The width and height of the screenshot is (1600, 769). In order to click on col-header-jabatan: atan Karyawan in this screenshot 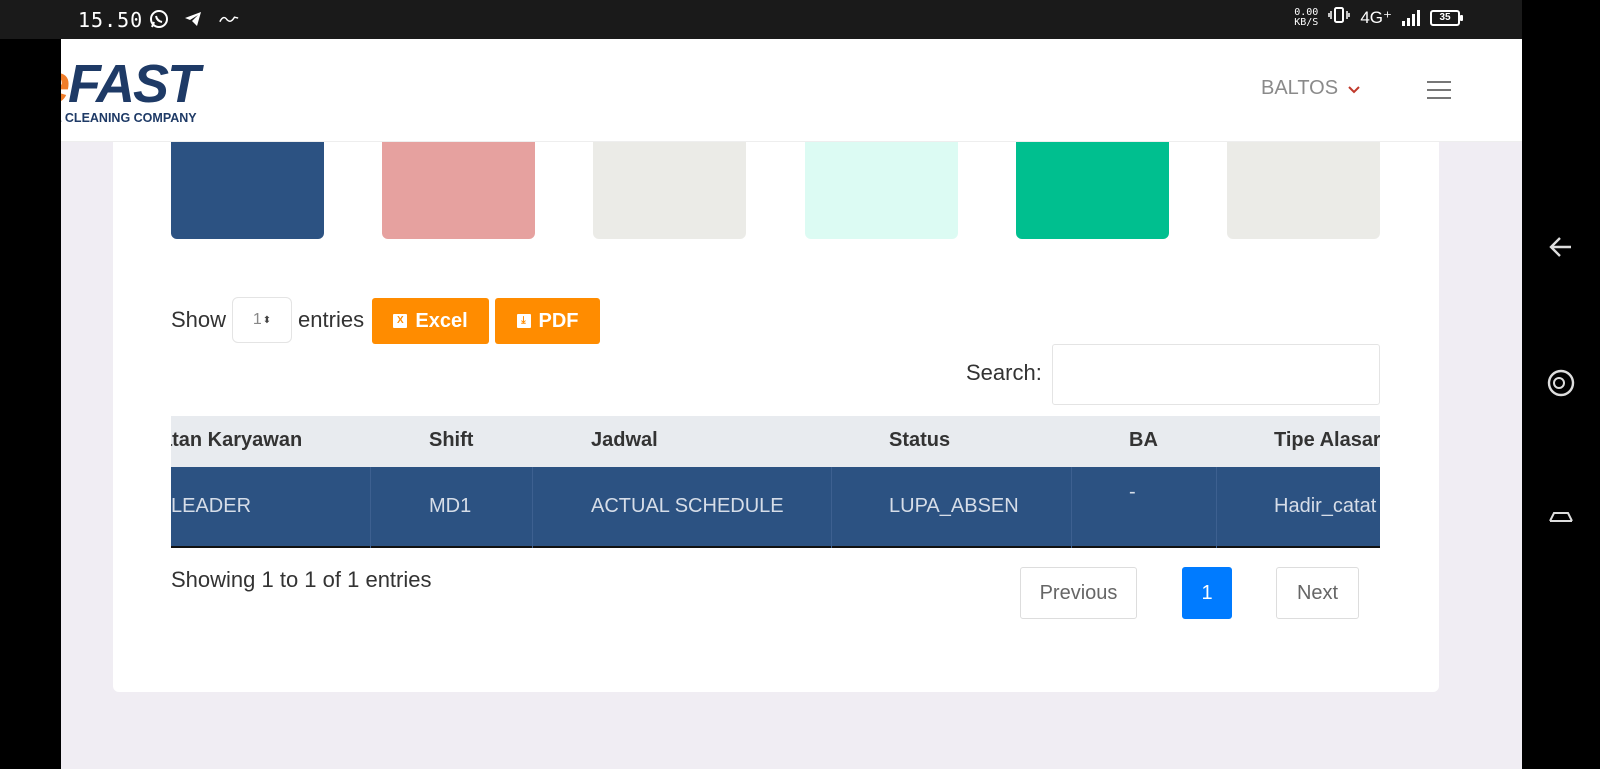, I will do `click(236, 440)`.